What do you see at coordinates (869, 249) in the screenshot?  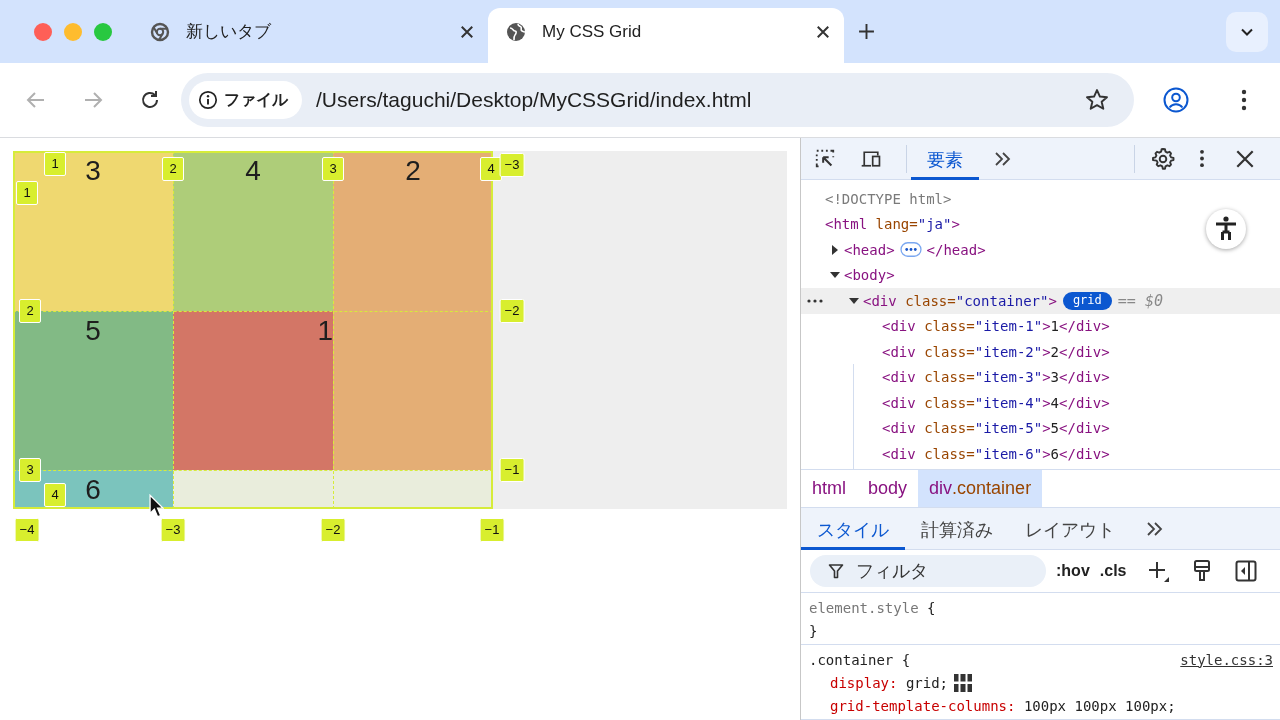 I see `dom-node-line: <head>` at bounding box center [869, 249].